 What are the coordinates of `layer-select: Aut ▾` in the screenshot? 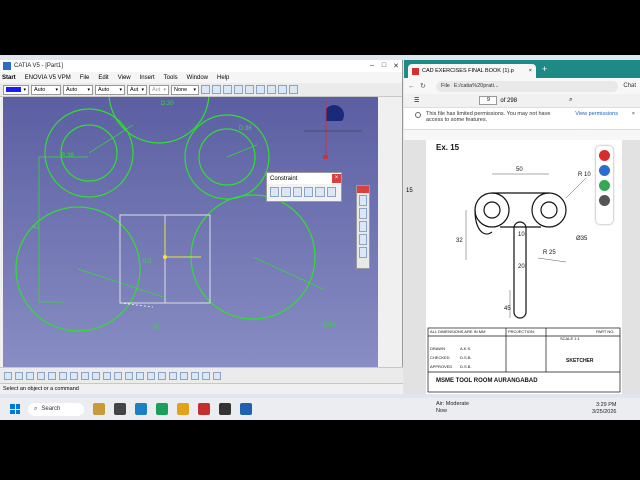 It's located at (137, 89).